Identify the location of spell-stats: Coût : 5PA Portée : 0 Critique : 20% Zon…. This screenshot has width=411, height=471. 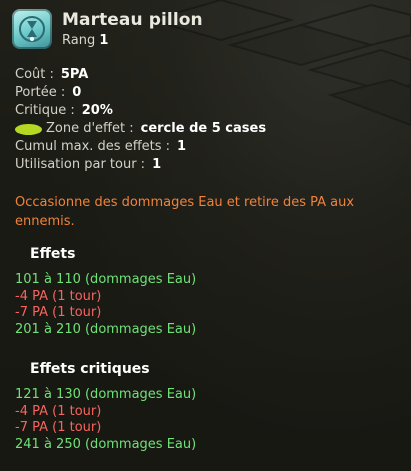
(140, 120).